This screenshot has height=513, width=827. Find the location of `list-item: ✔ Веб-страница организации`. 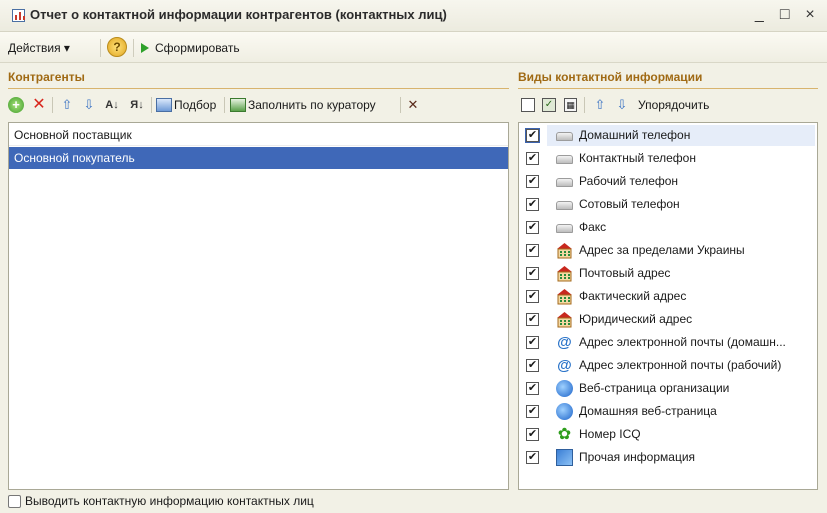

list-item: ✔ Веб-страница организации is located at coordinates (668, 388).